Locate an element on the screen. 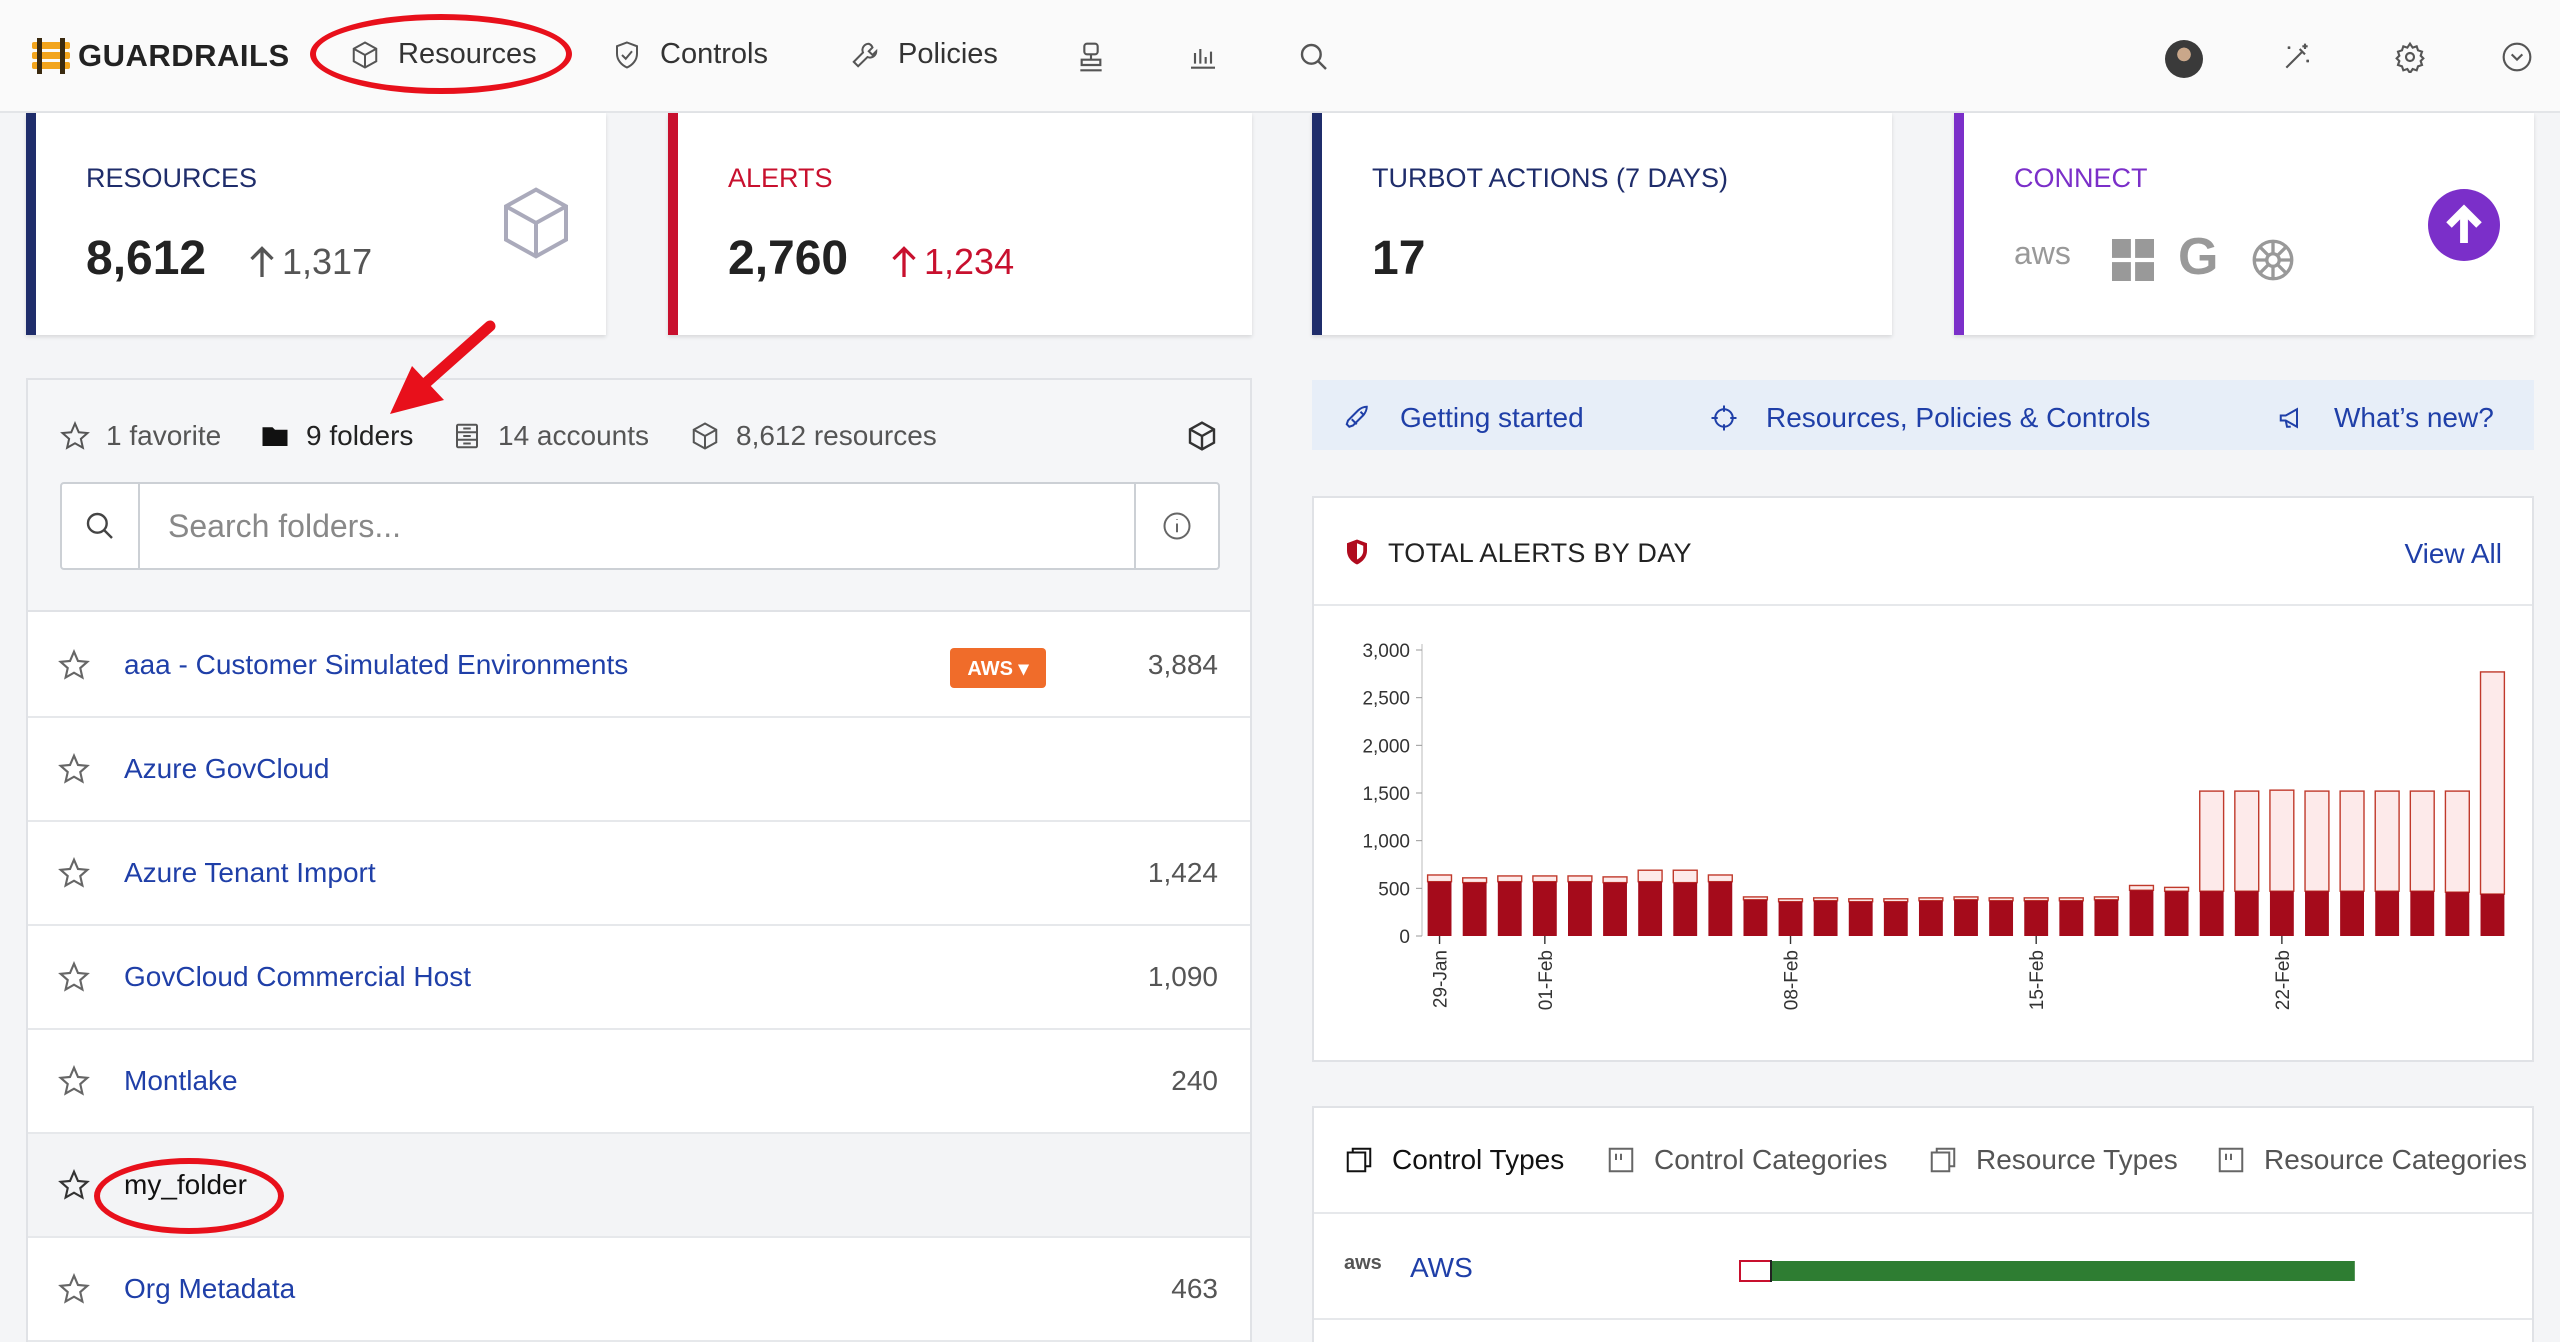 The width and height of the screenshot is (2560, 1342). nav-controls: Controls is located at coordinates (690, 54).